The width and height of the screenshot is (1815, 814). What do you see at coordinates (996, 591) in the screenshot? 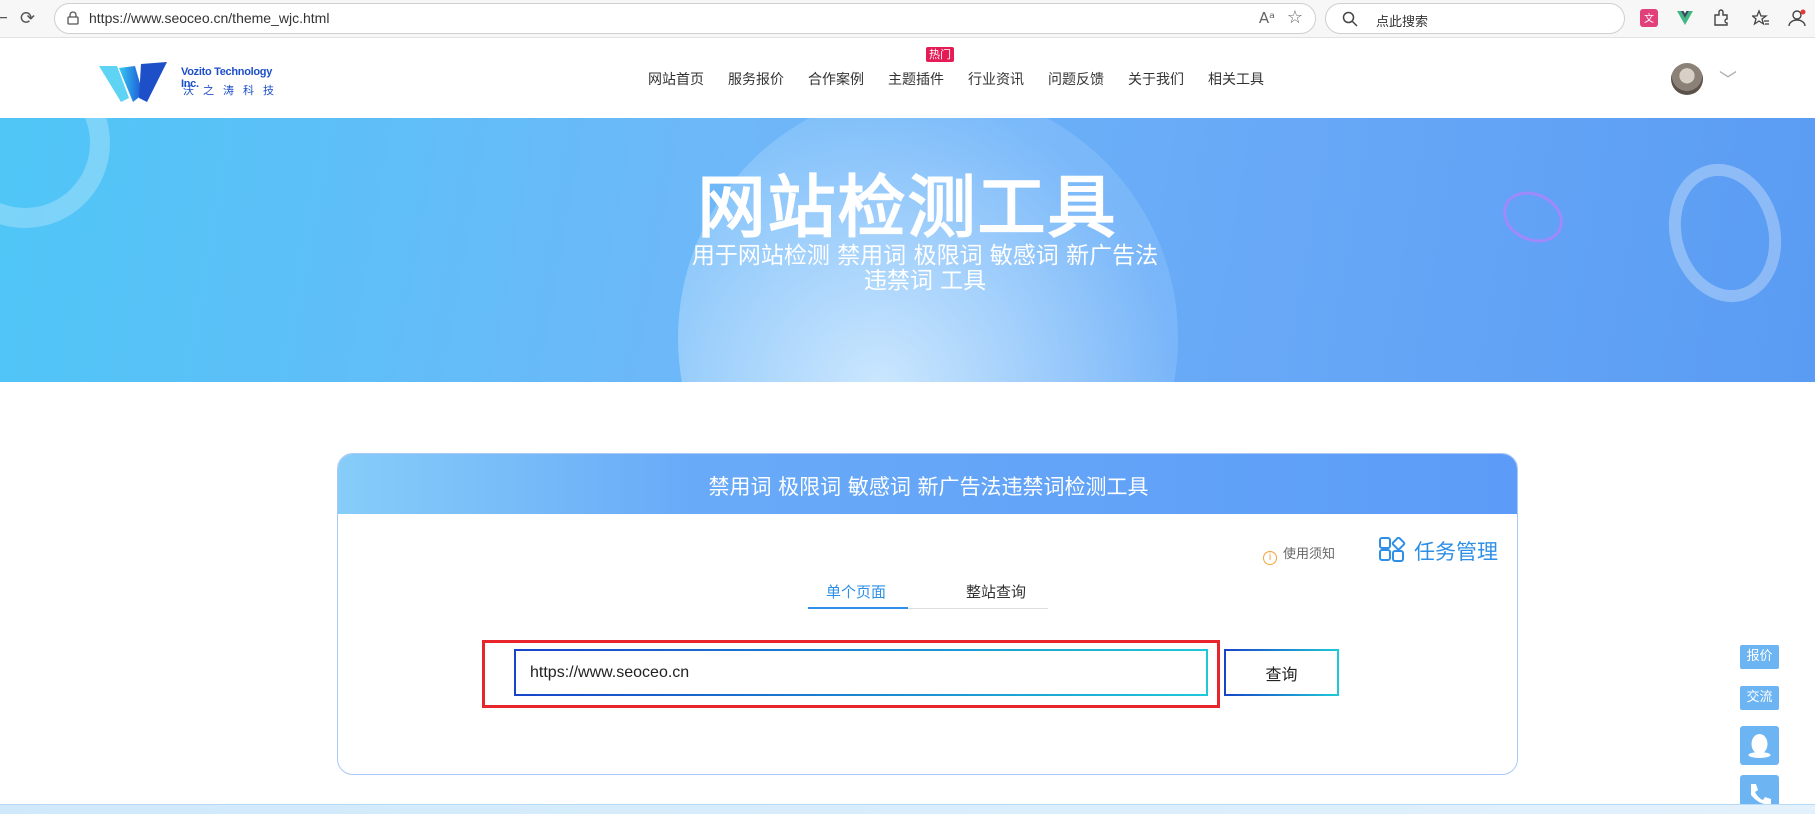
I see `tab-whole-site: 整站查询` at bounding box center [996, 591].